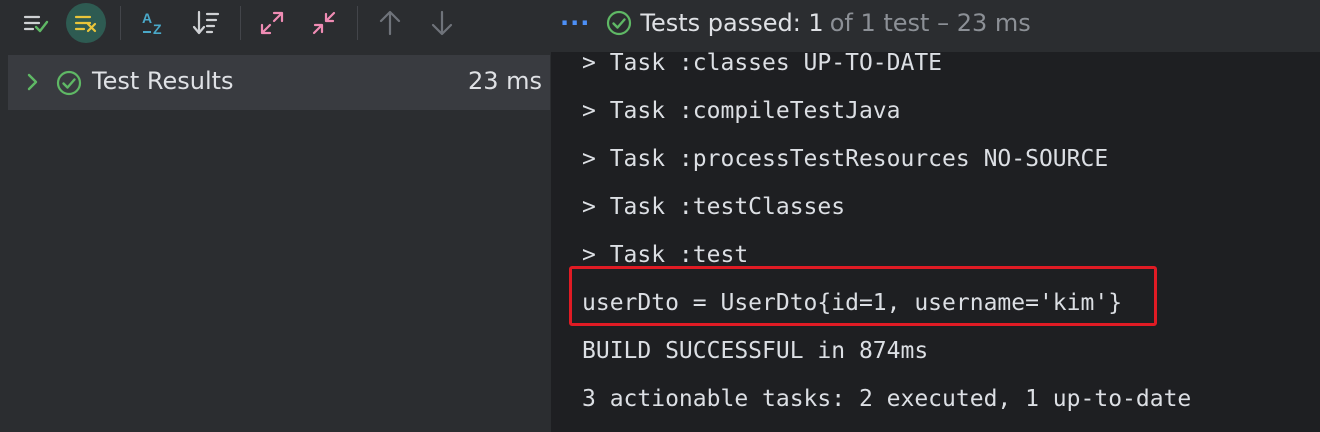 The height and width of the screenshot is (432, 1320). Describe the element at coordinates (755, 351) in the screenshot. I see `console-line: BUILD SUCCESSFUL in 874ms` at that location.